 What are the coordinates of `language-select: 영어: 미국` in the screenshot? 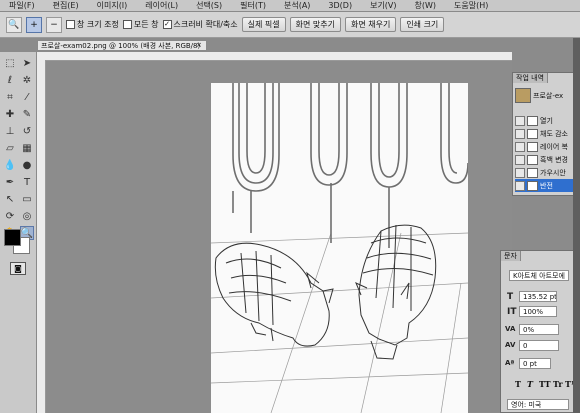 It's located at (538, 404).